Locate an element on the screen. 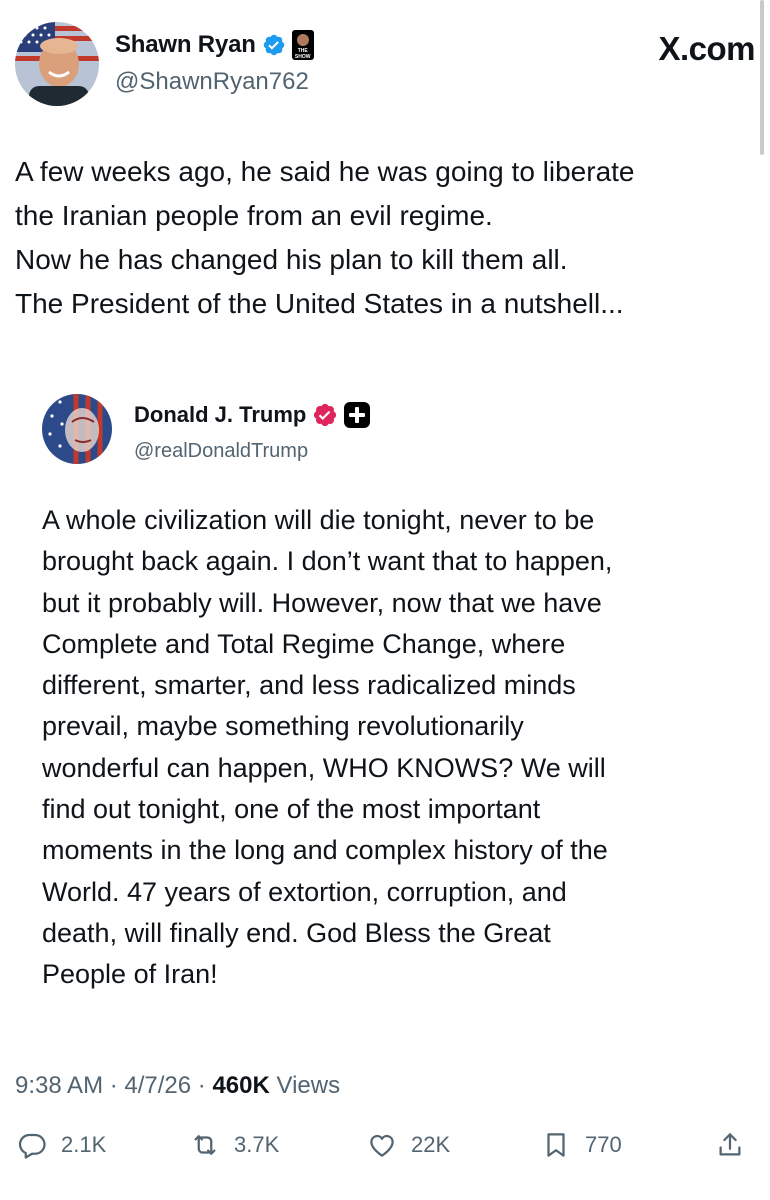 The height and width of the screenshot is (1200, 770). action-bar: 2.1K 3.7K 22K 770 is located at coordinates (385, 1150).